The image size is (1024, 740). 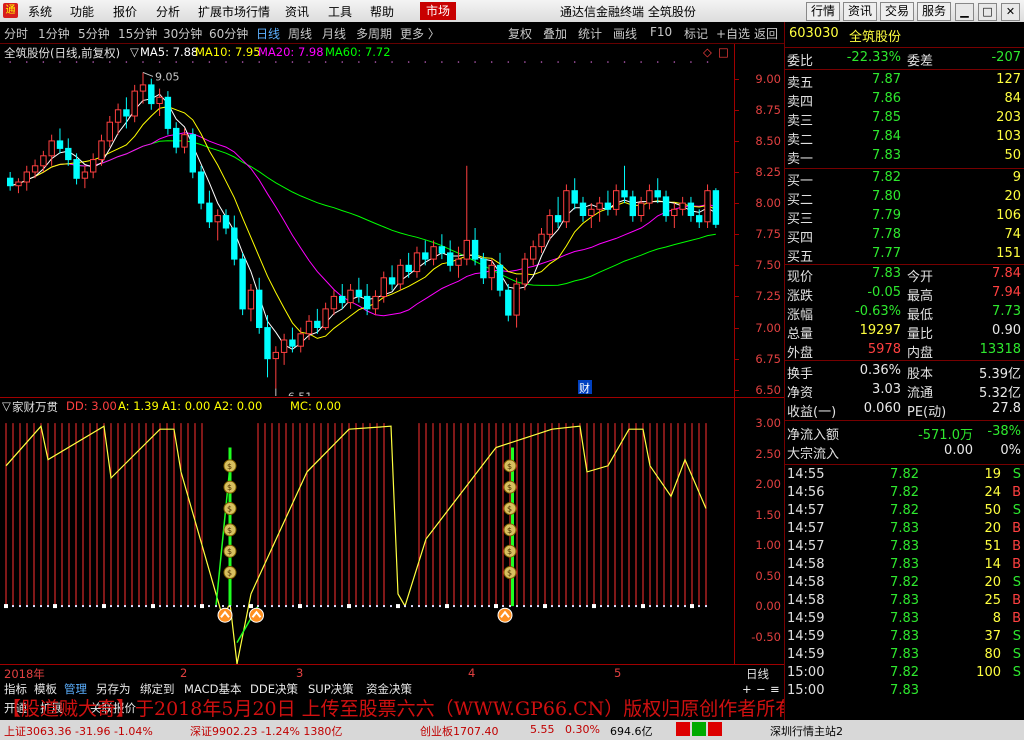 I want to click on bid-level-price: 7.77, so click(x=886, y=253).